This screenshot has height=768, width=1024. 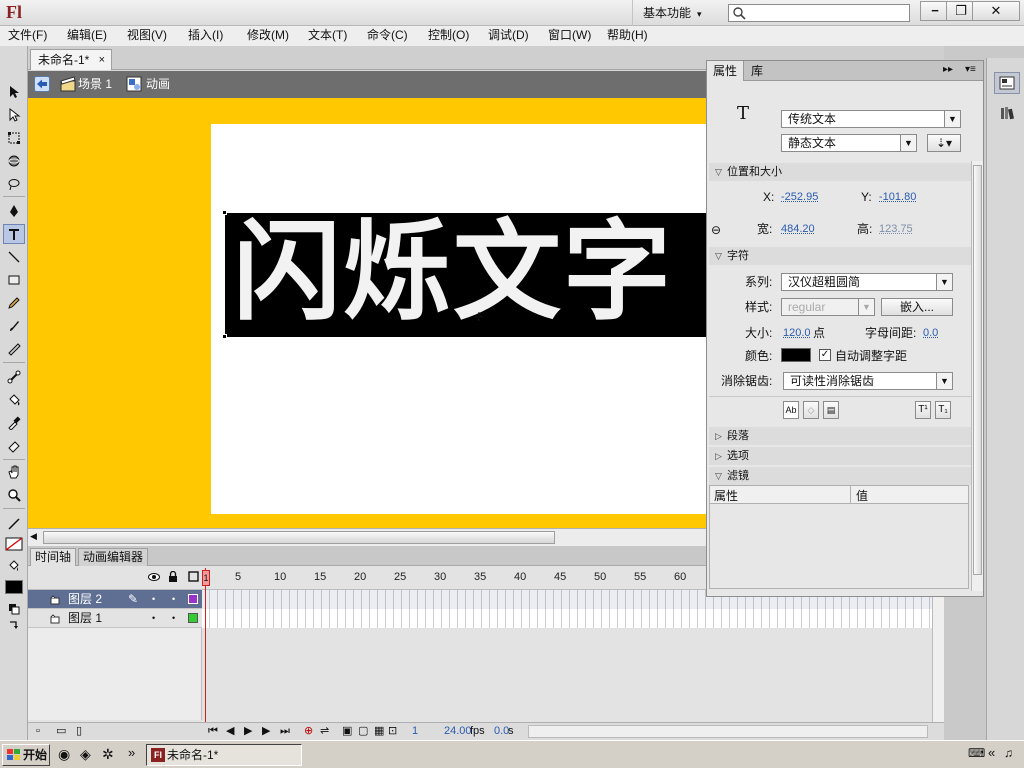 What do you see at coordinates (14, 544) in the screenshot?
I see `stroke-swatch` at bounding box center [14, 544].